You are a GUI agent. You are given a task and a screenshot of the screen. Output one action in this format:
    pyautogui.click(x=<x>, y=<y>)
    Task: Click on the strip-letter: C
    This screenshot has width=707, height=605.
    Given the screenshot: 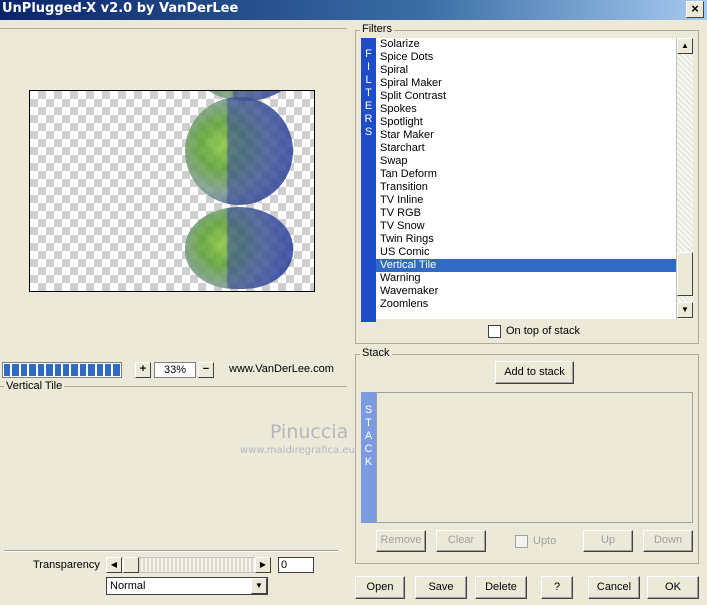 What is the action you would take?
    pyautogui.click(x=368, y=449)
    